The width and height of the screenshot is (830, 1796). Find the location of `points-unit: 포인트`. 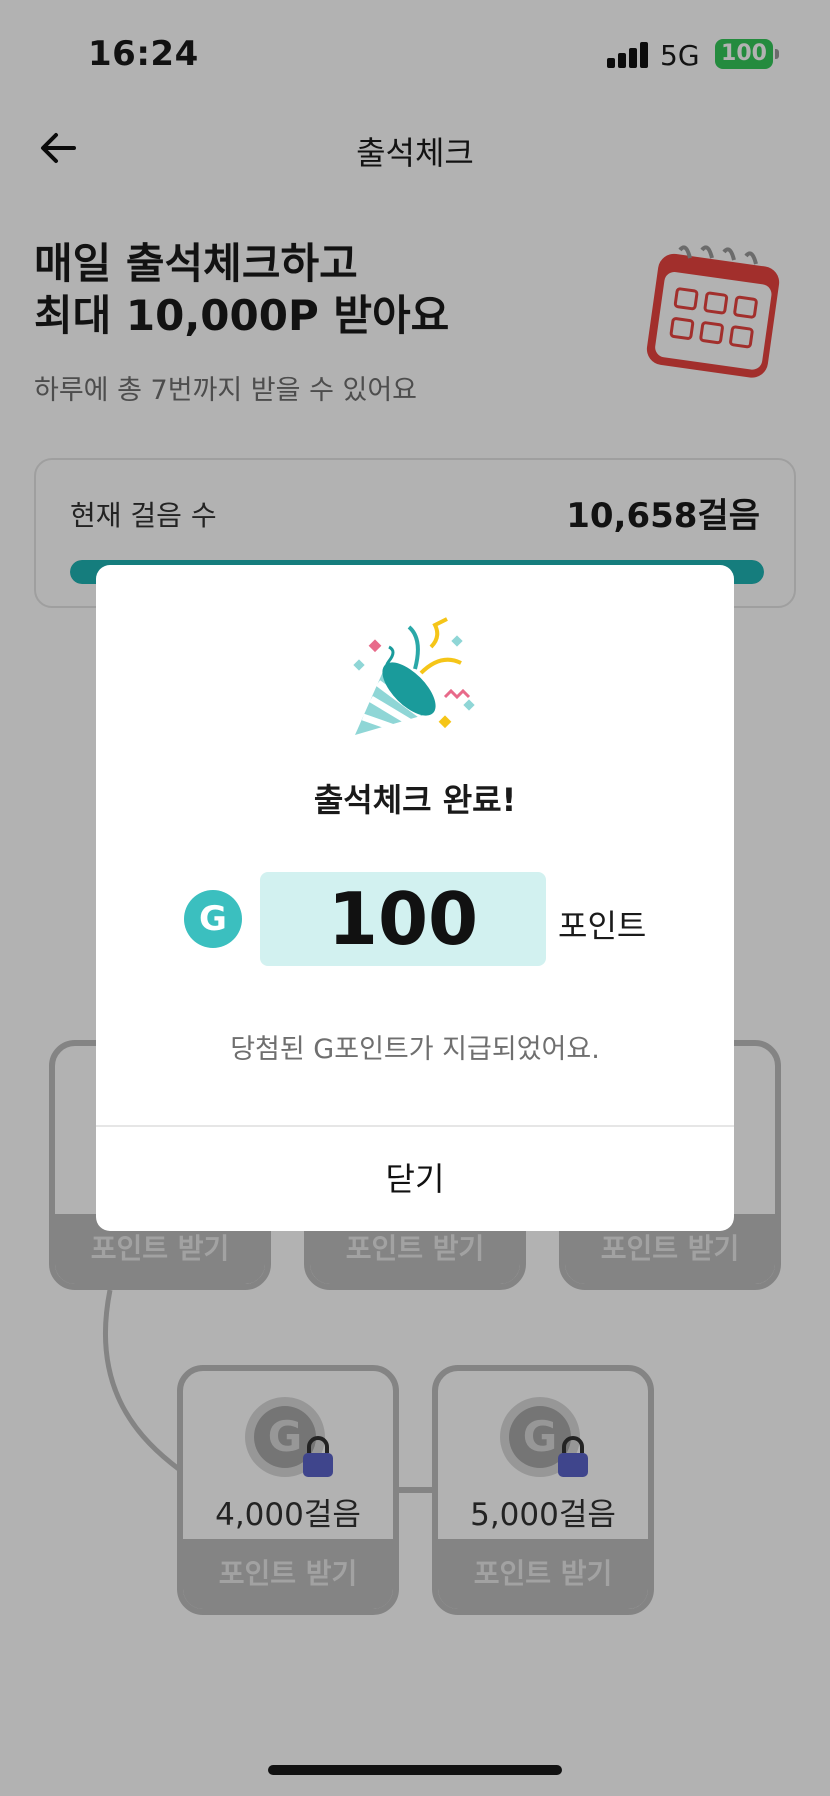

points-unit: 포인트 is located at coordinates (602, 926).